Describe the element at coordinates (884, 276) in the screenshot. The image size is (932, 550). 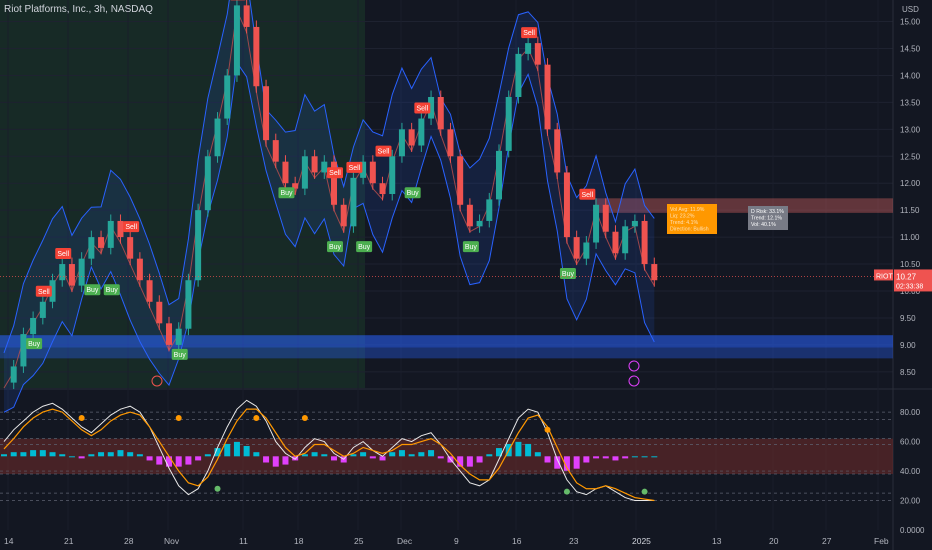
I see `symbol-tag-label: RIOT` at that location.